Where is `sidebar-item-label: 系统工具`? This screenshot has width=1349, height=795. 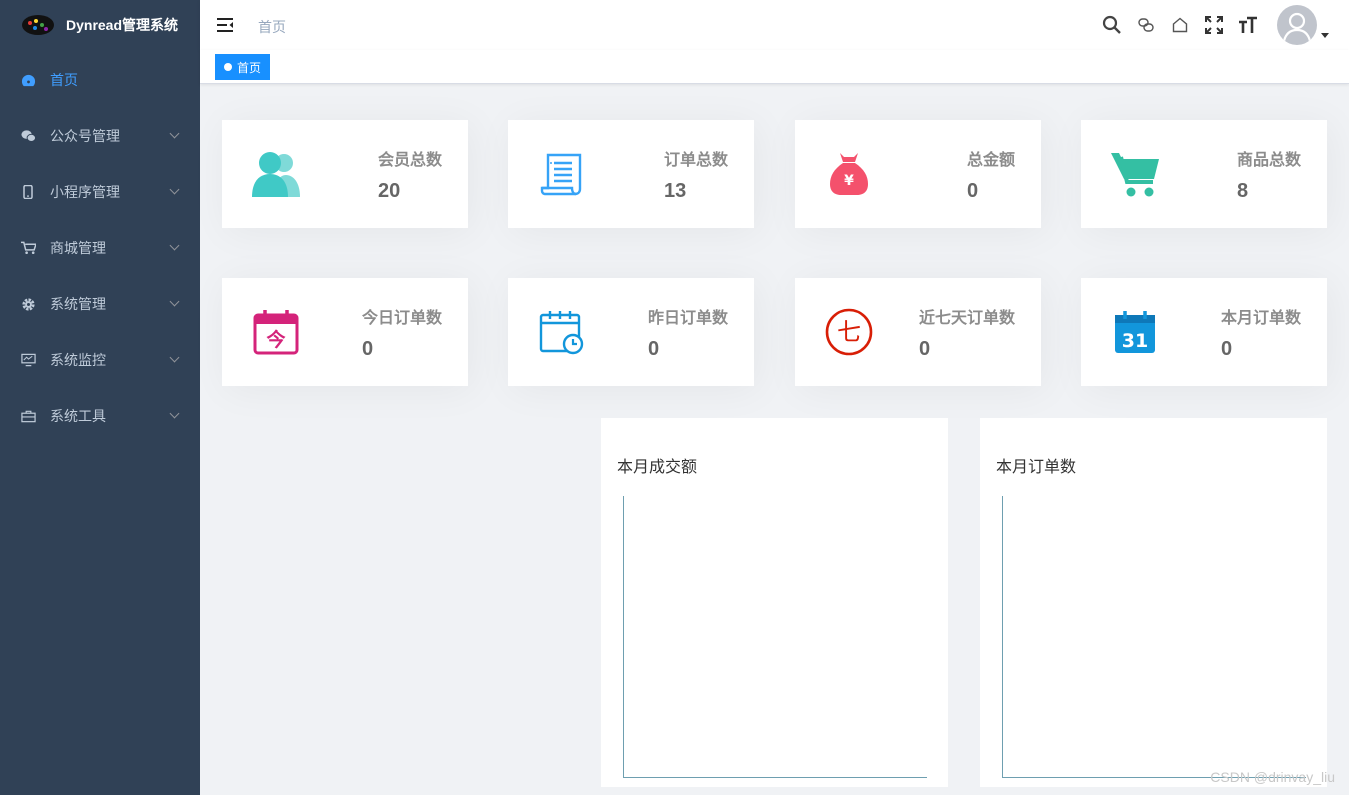
sidebar-item-label: 系统工具 is located at coordinates (78, 416).